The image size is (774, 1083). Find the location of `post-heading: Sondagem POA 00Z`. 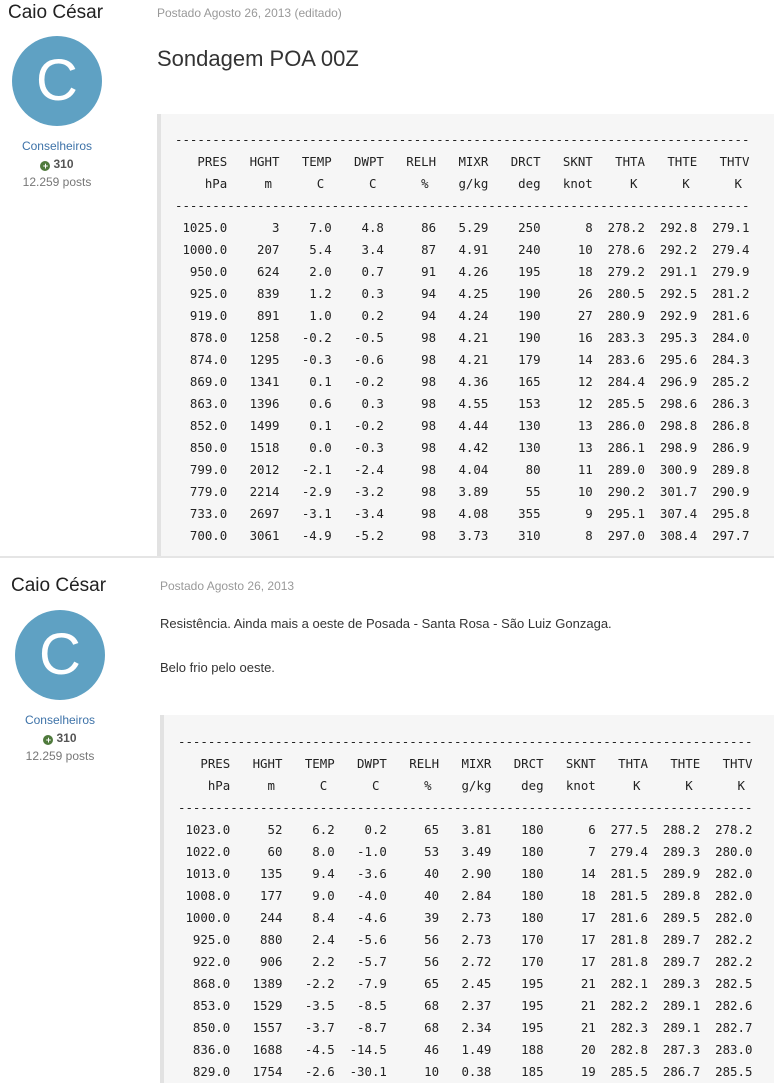

post-heading: Sondagem POA 00Z is located at coordinates (258, 58).